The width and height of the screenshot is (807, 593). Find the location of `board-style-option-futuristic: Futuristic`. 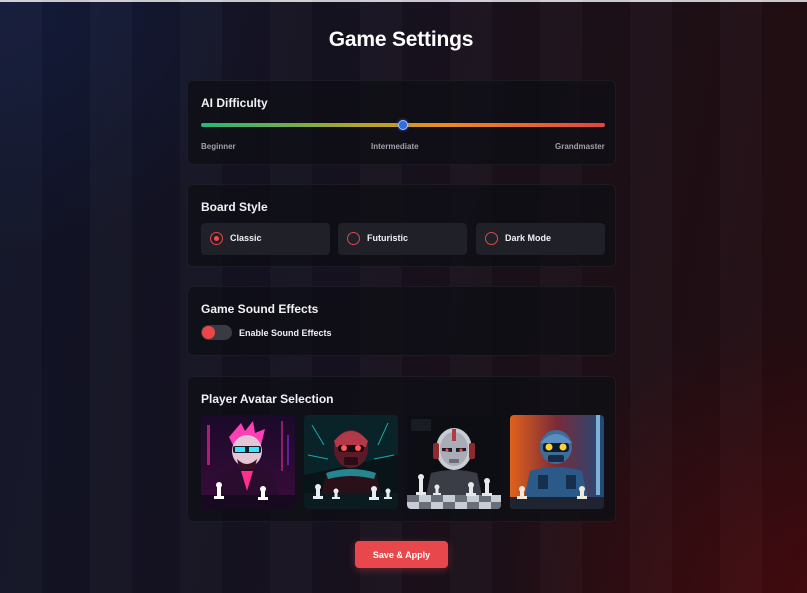

board-style-option-futuristic: Futuristic is located at coordinates (402, 239).